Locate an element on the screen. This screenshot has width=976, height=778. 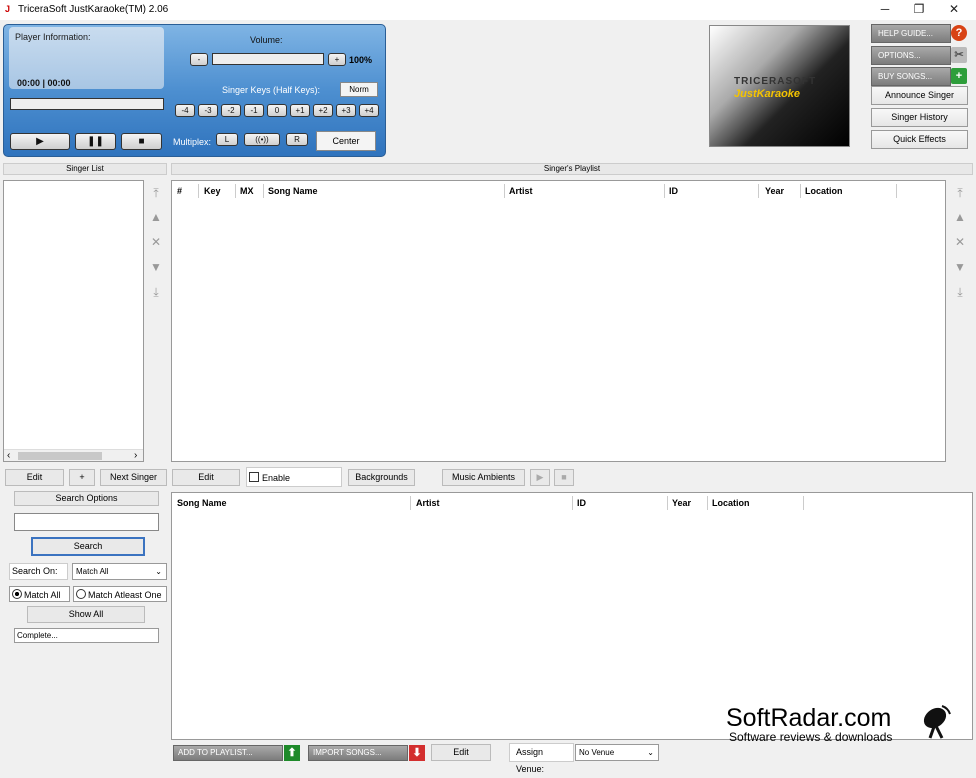
col-year: Year is located at coordinates (781, 191).